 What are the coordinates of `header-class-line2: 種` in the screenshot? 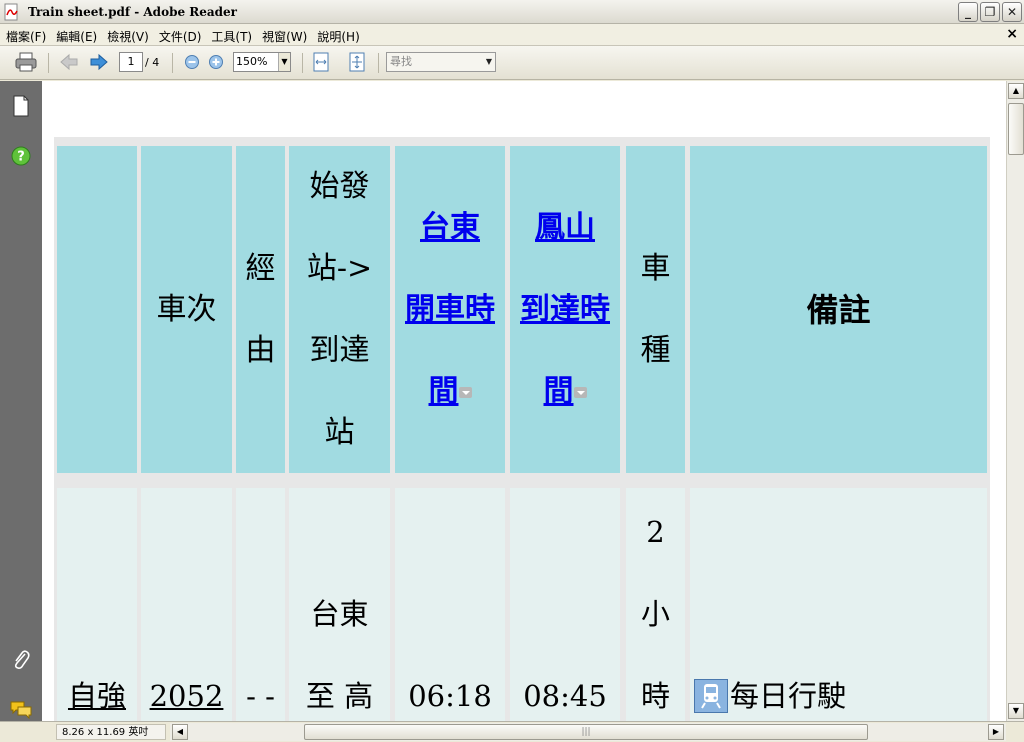 It's located at (655, 350).